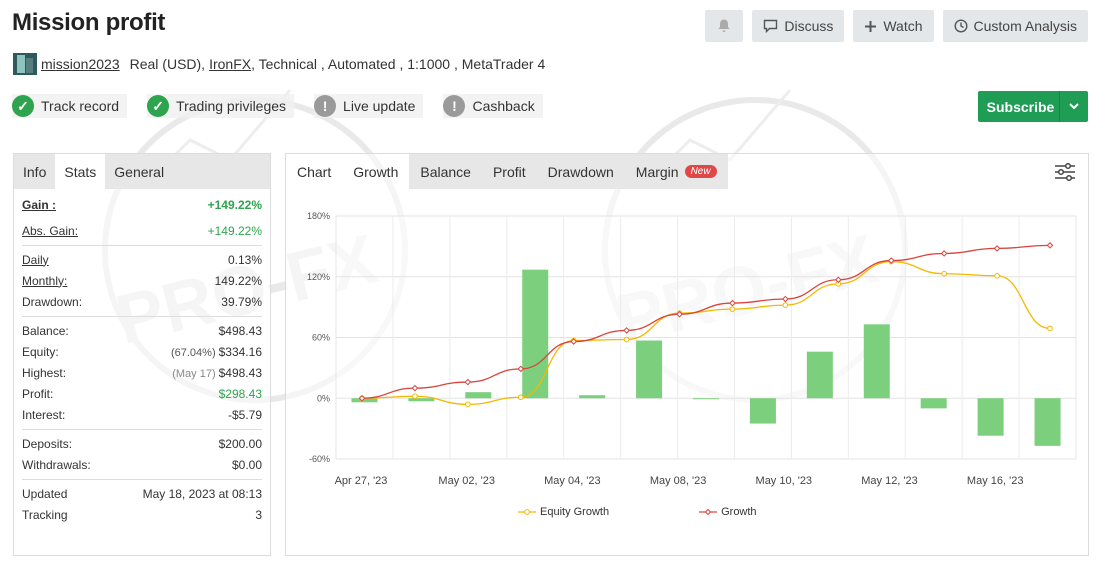  Describe the element at coordinates (142, 414) in the screenshot. I see `stat-interest: Interest: -$5.79` at that location.